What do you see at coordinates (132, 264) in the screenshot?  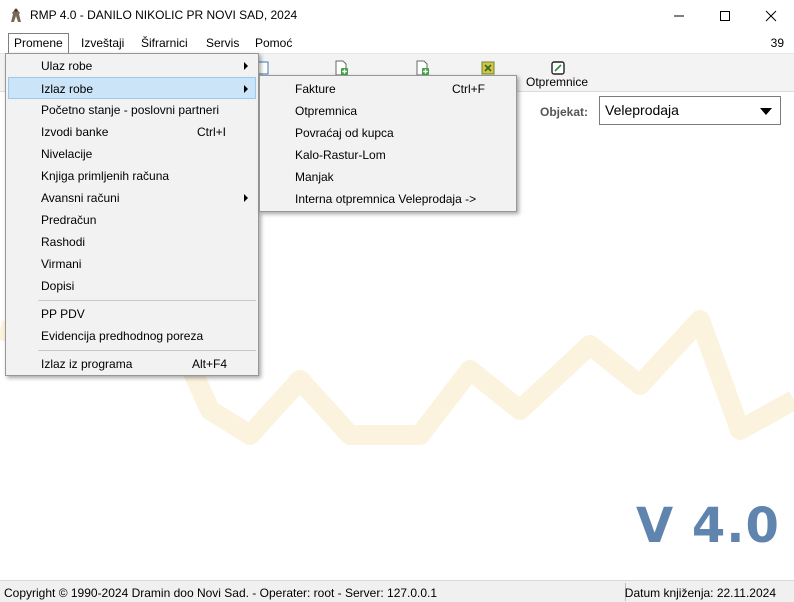 I see `menu-item-virmani: Virmani` at bounding box center [132, 264].